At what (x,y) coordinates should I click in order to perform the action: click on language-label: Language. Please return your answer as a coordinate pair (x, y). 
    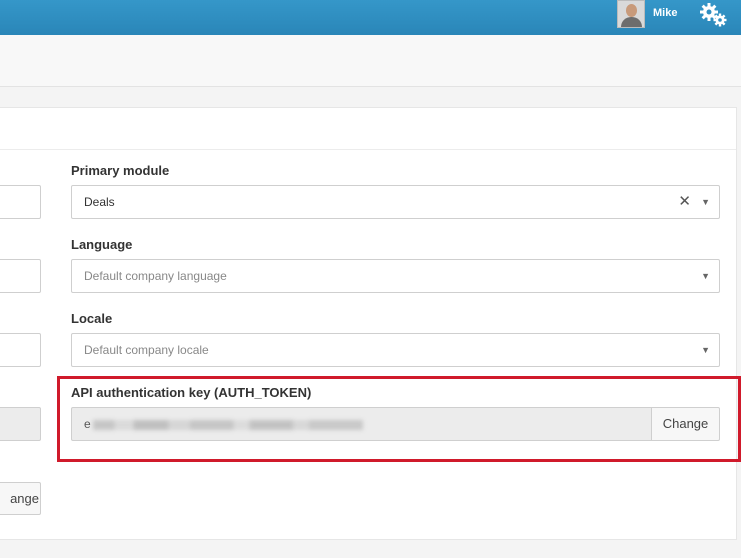
    Looking at the image, I should click on (102, 244).